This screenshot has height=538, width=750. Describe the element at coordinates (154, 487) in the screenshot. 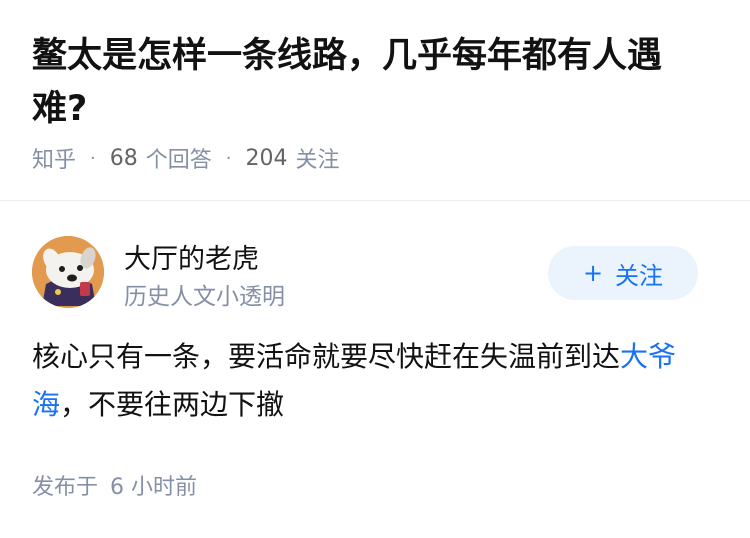

I see `time-value: 6 小时前` at that location.